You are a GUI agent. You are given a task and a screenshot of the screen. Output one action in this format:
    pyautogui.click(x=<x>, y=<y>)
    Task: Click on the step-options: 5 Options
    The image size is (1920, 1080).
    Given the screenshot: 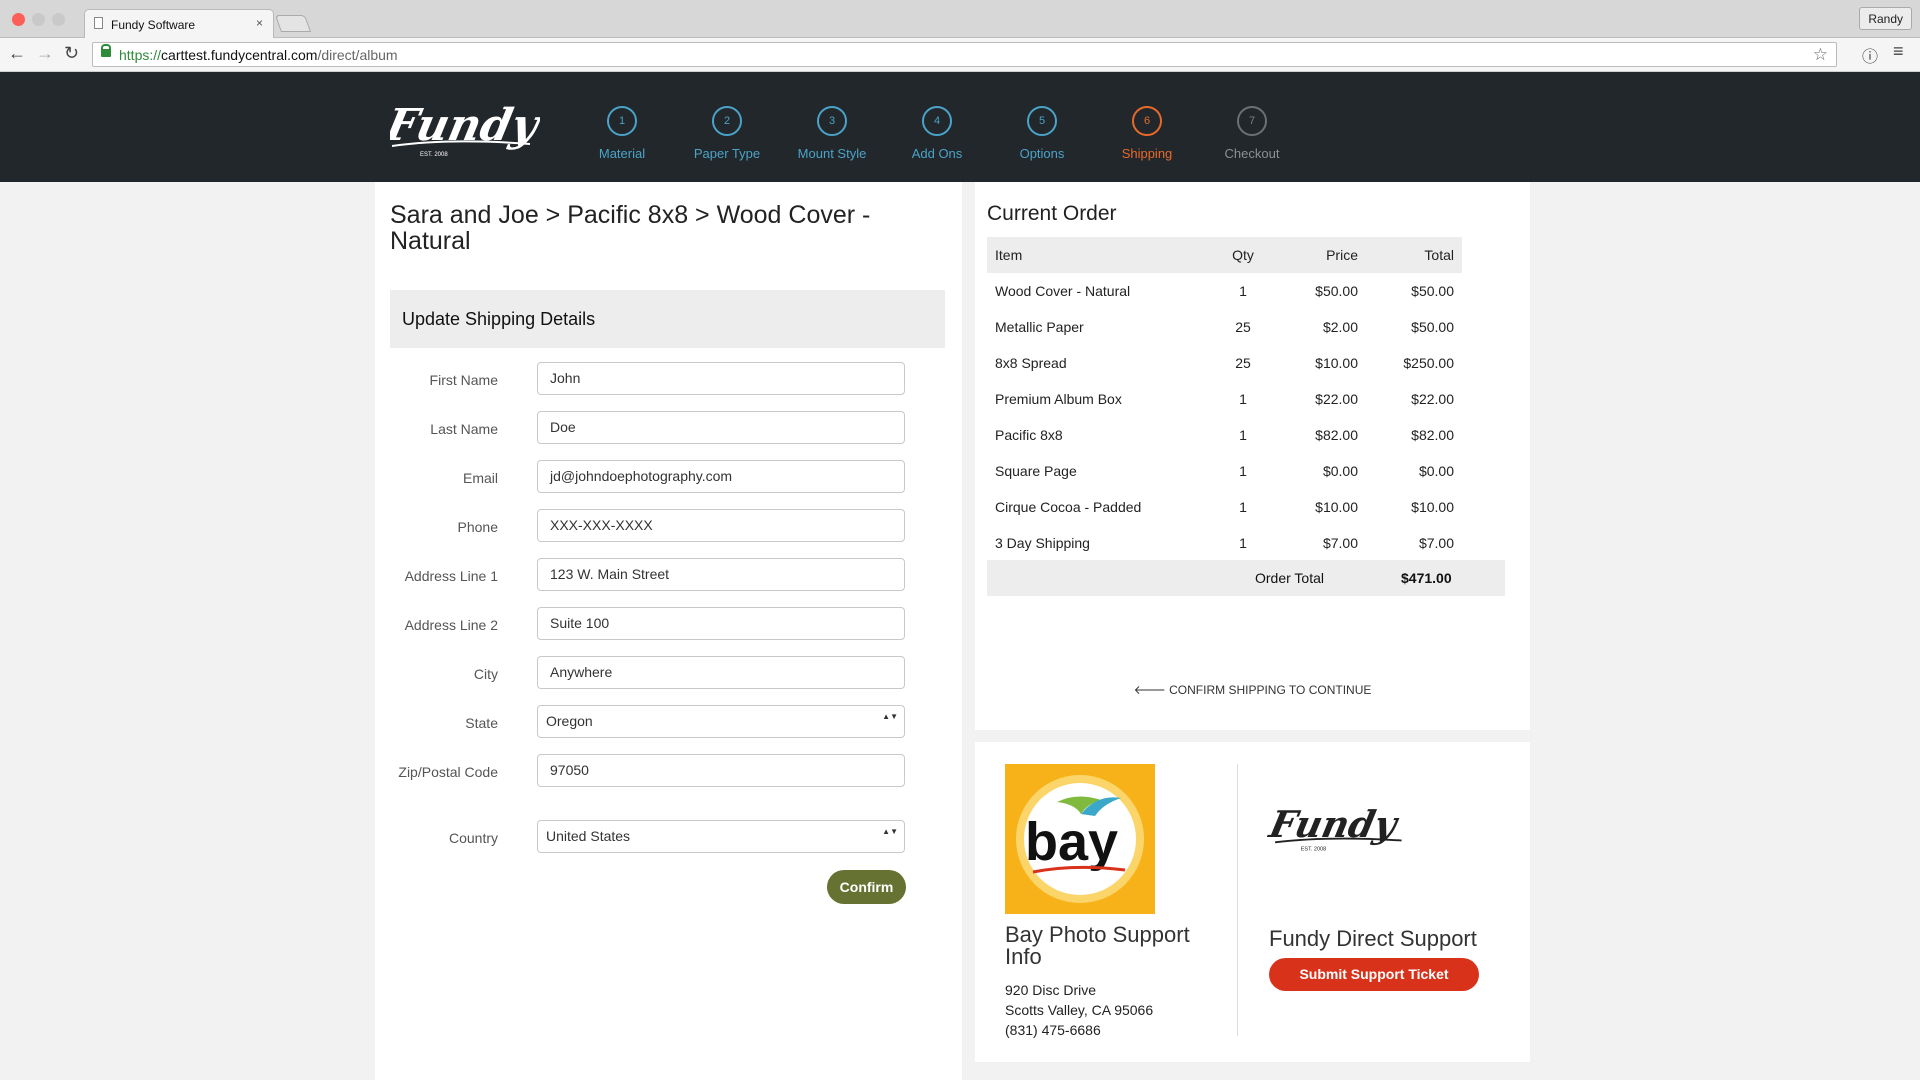 What is the action you would take?
    pyautogui.click(x=1042, y=133)
    